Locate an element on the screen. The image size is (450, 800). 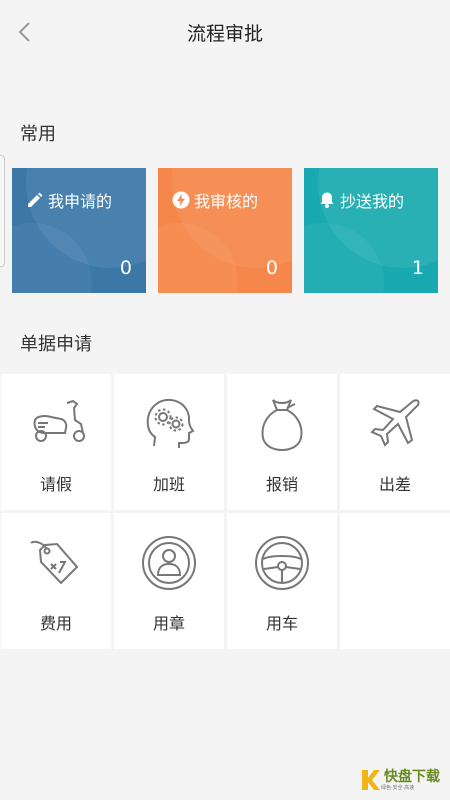
head-gears-icon is located at coordinates (170, 423).